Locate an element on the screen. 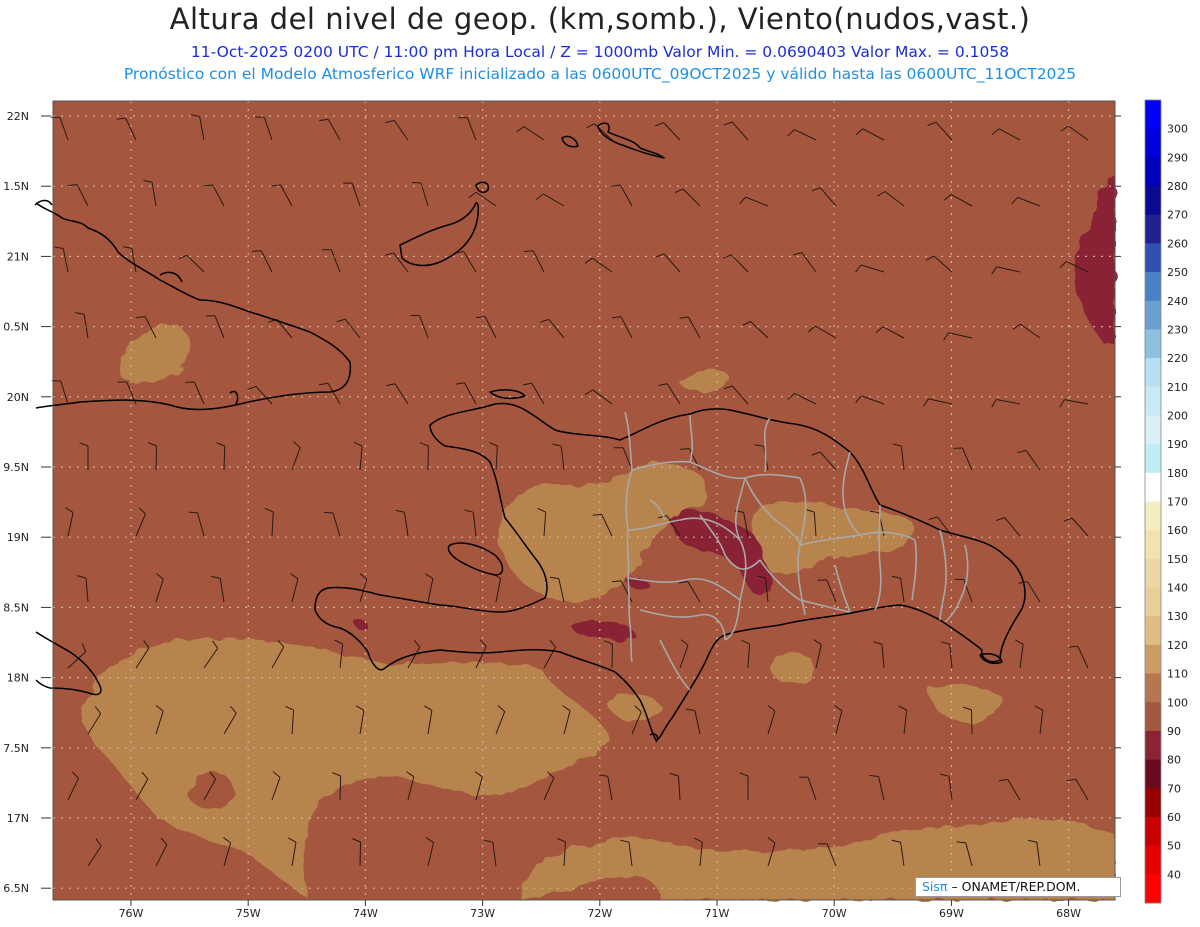  colorbar-label: 250 is located at coordinates (1177, 272).